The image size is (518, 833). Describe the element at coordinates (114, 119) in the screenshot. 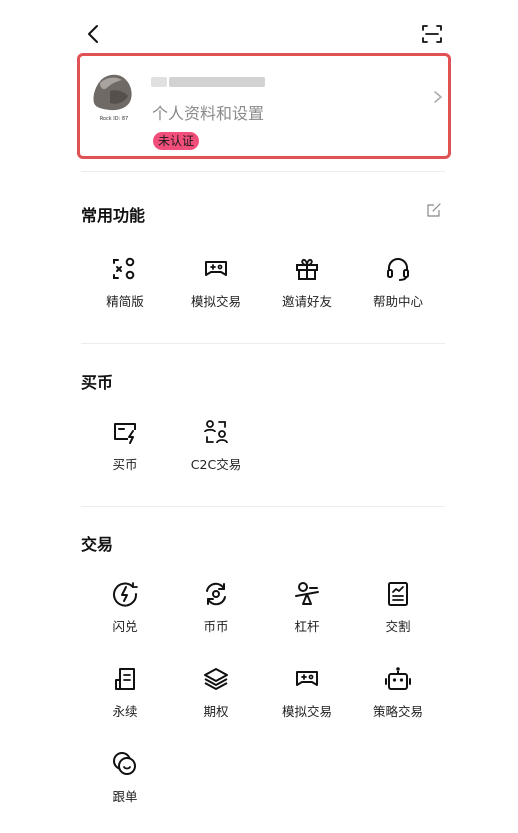

I see `avatar-caption: Rock ID: 87` at that location.